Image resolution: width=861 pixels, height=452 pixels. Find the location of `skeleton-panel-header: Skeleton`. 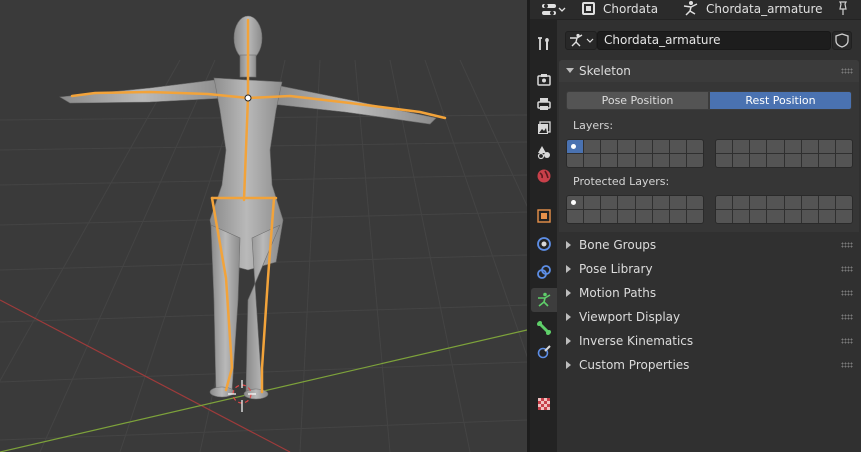

skeleton-panel-header: Skeleton is located at coordinates (709, 71).